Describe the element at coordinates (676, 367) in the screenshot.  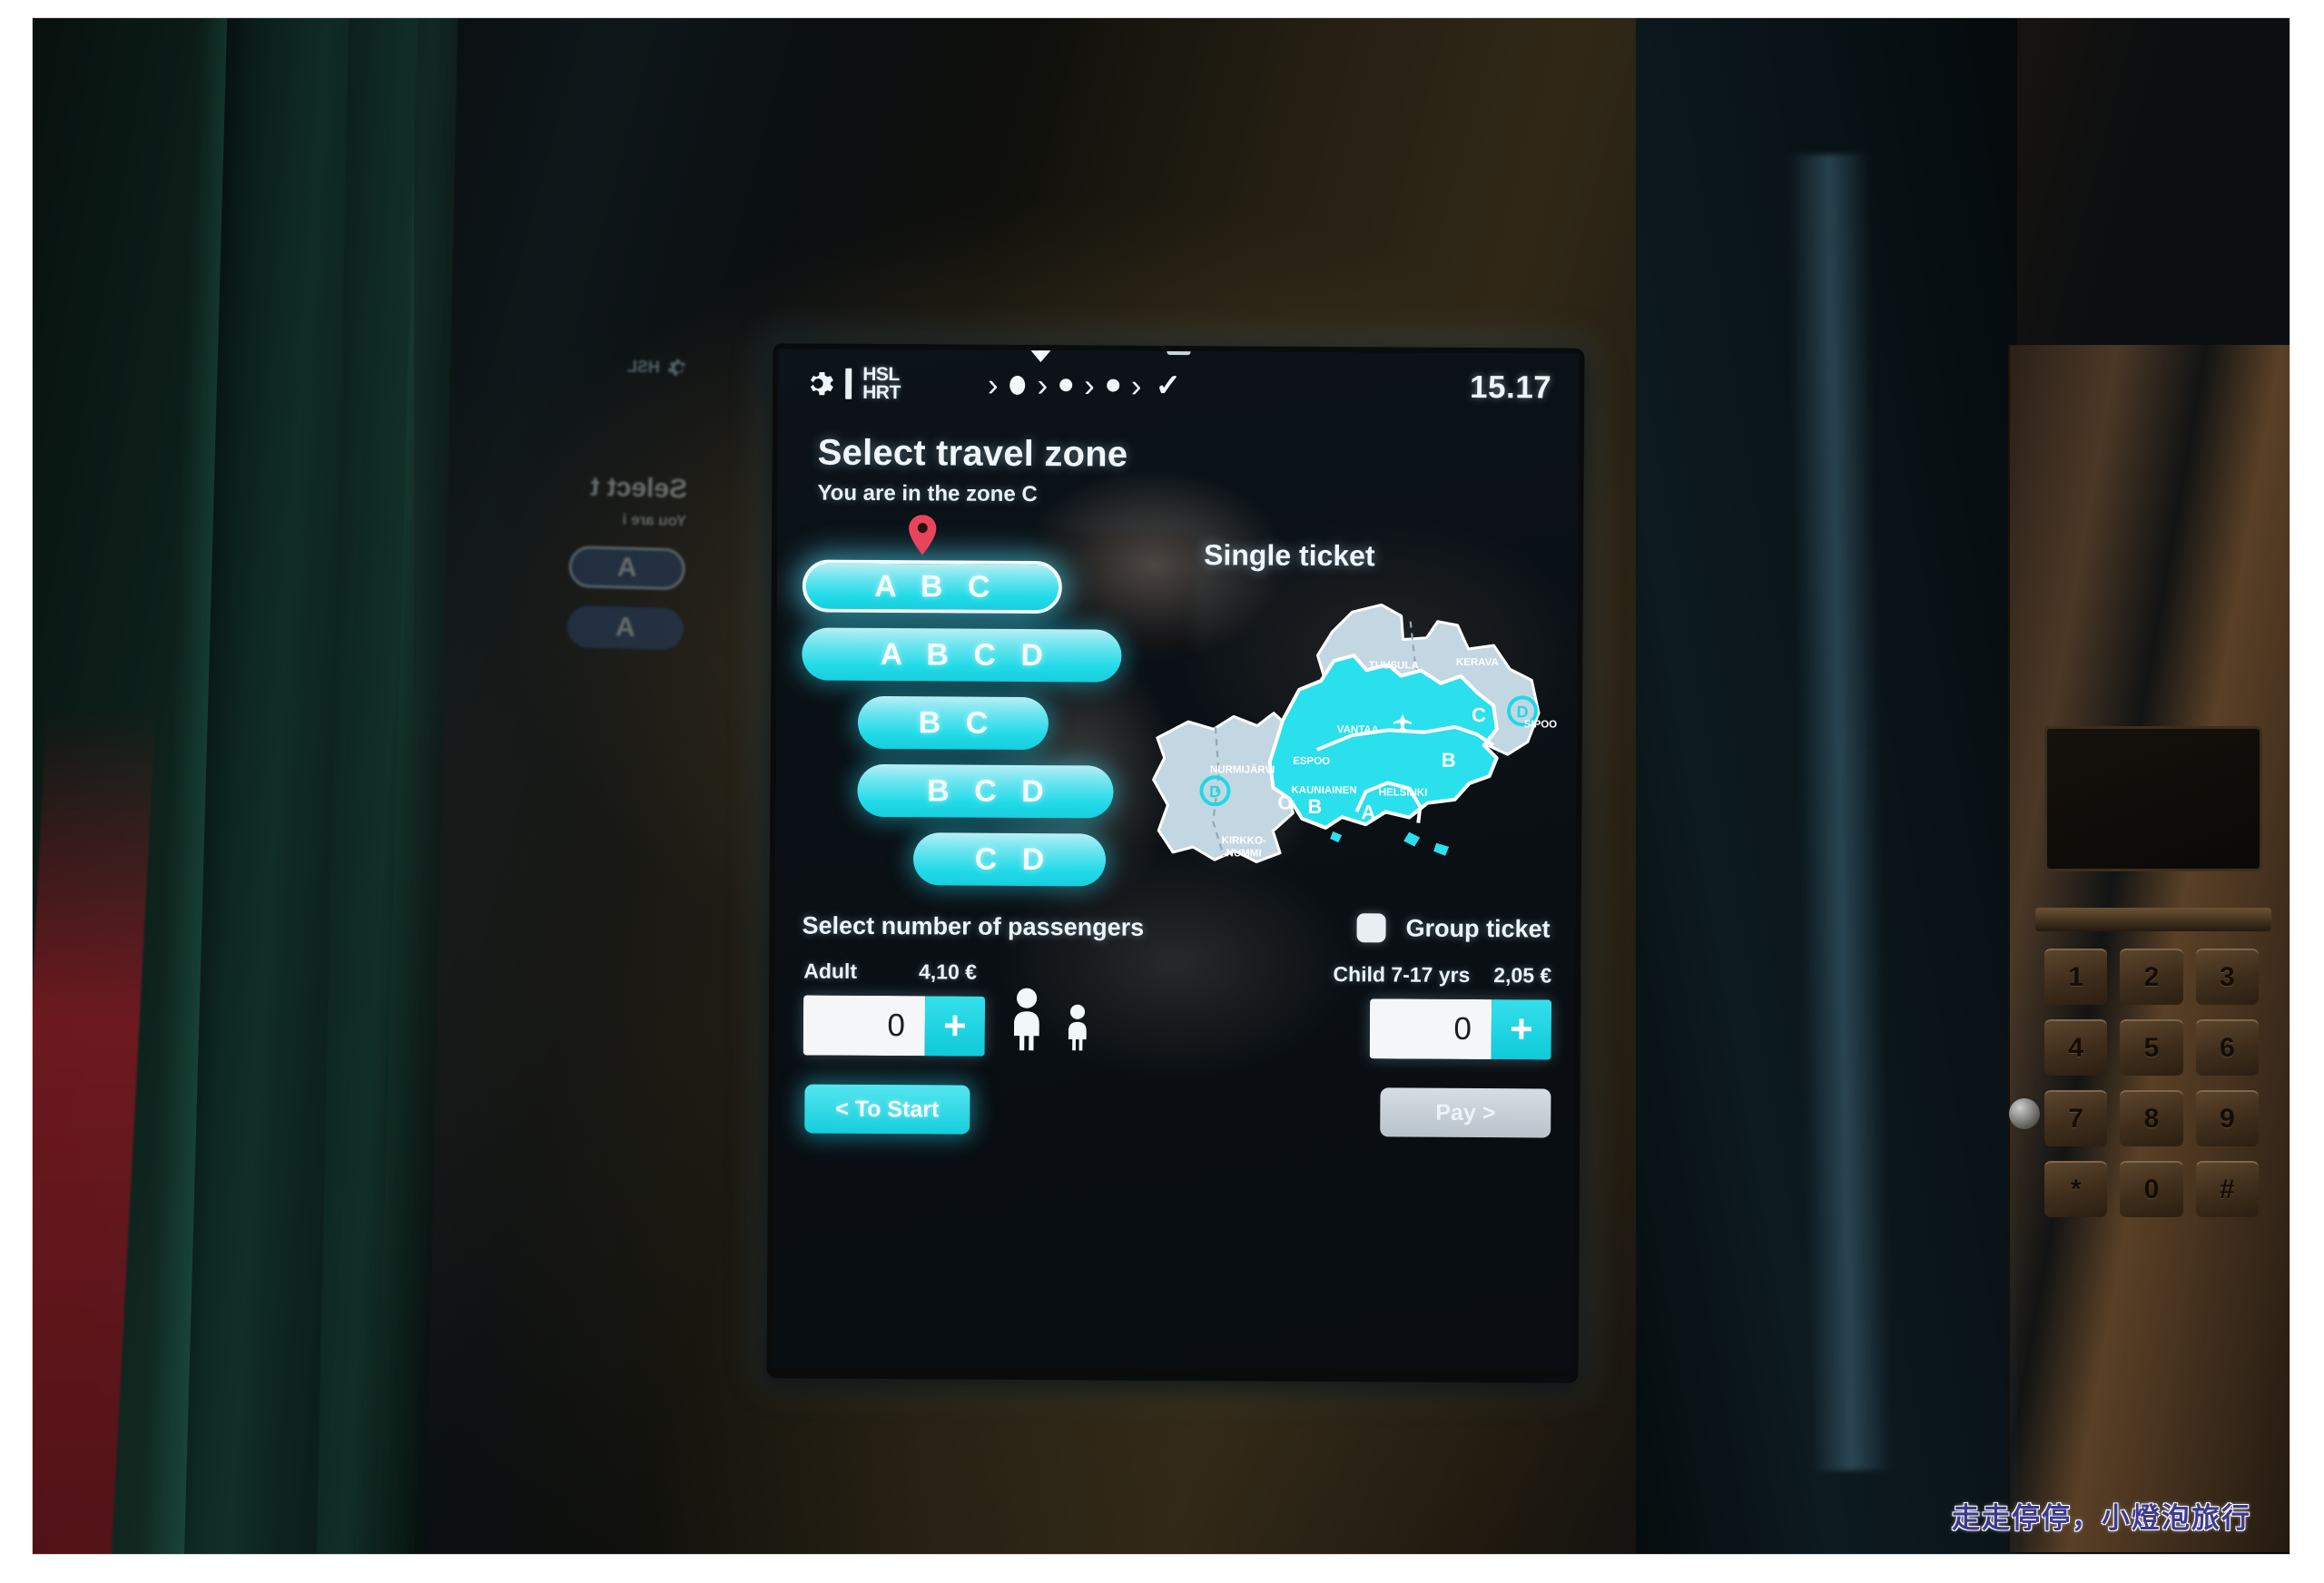
I see `gear-icon-reflection` at that location.